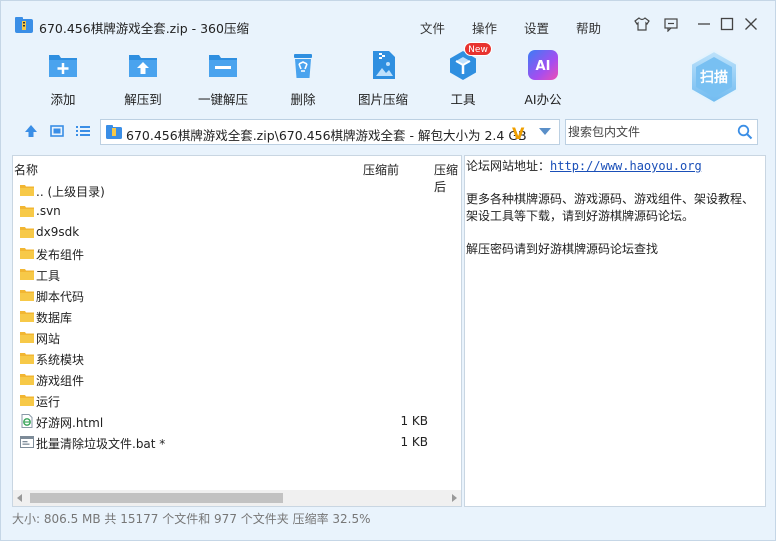 This screenshot has height=541, width=776. I want to click on image-compress-button: 图片压缩, so click(383, 79).